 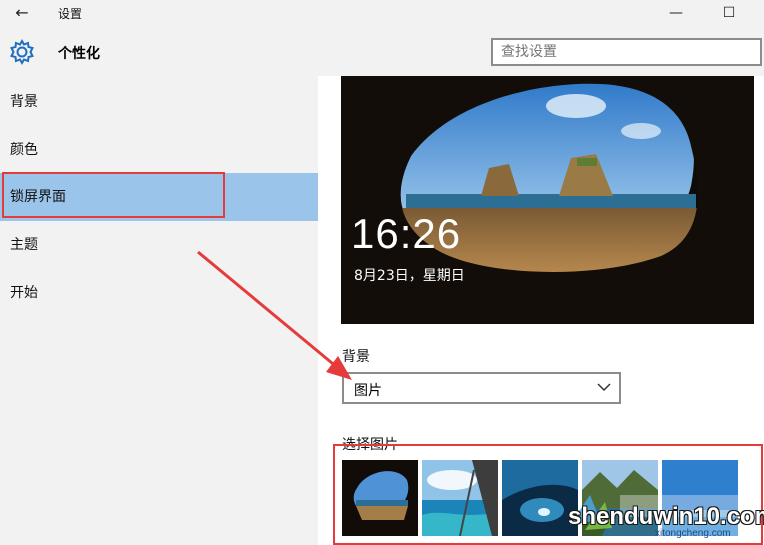 What do you see at coordinates (666, 516) in the screenshot?
I see `watermark-text: shenduwin10.com` at bounding box center [666, 516].